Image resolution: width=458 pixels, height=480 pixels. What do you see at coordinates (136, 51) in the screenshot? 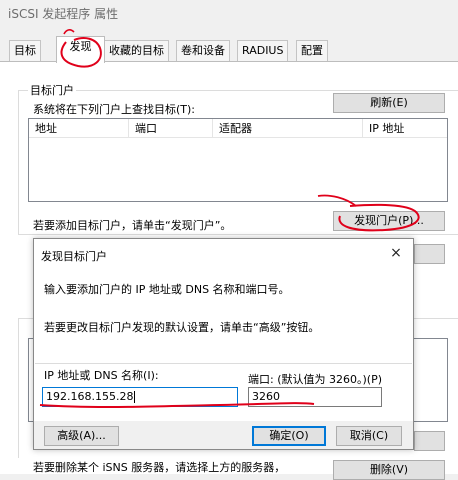
I see `tab-favorite-targets: 收藏的目标` at bounding box center [136, 51].